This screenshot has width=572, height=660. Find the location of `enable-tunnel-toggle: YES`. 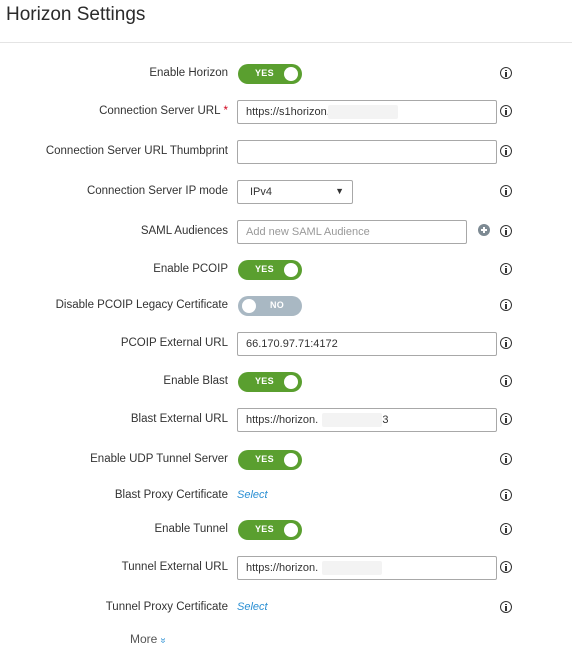

enable-tunnel-toggle: YES is located at coordinates (270, 530).